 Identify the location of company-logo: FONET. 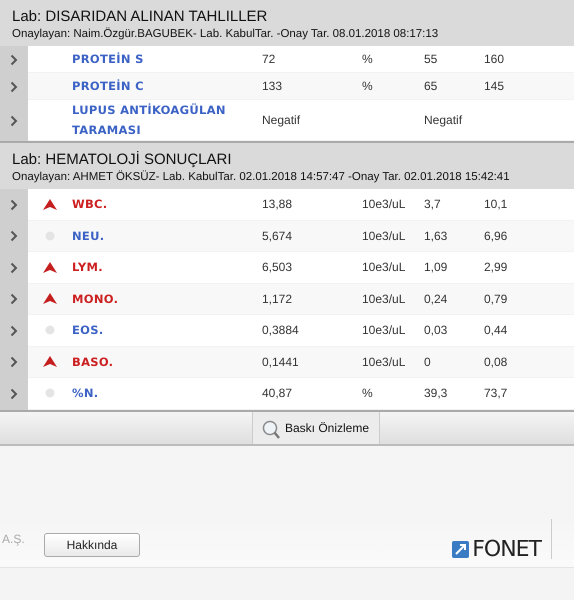
(496, 549).